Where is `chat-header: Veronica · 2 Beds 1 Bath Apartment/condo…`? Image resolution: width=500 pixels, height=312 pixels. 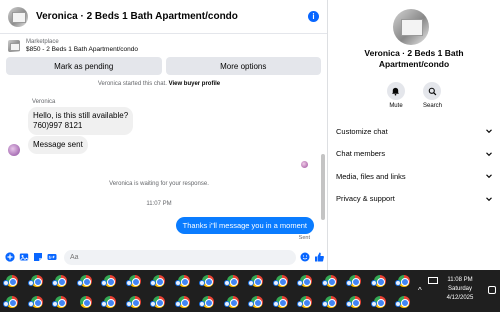 chat-header: Veronica · 2 Beds 1 Bath Apartment/condo… is located at coordinates (163, 17).